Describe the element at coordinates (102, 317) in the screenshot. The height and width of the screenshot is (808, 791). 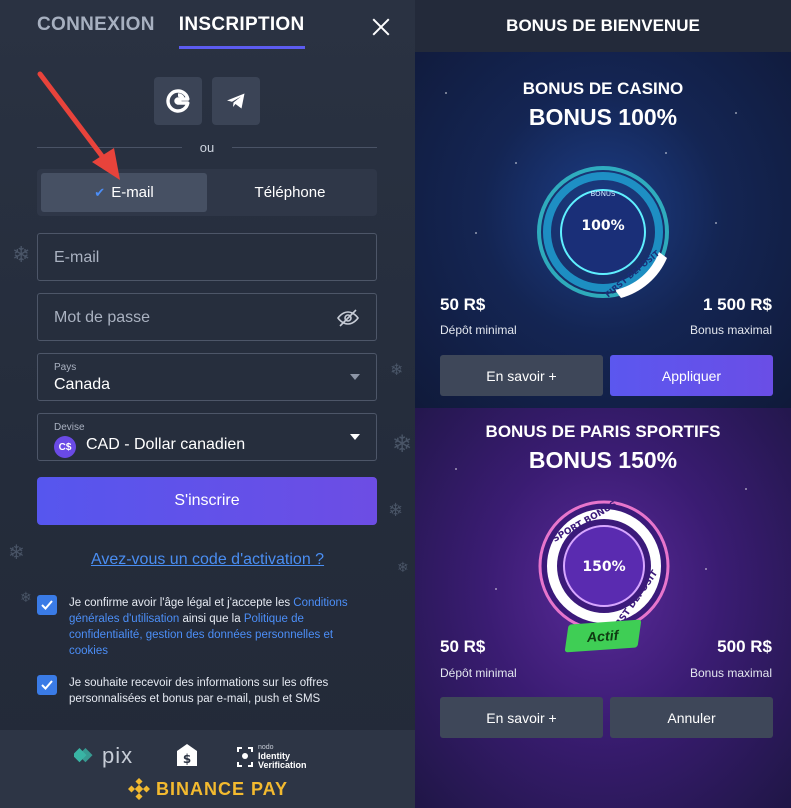
I see `password-placeholder: Mot de passe` at that location.